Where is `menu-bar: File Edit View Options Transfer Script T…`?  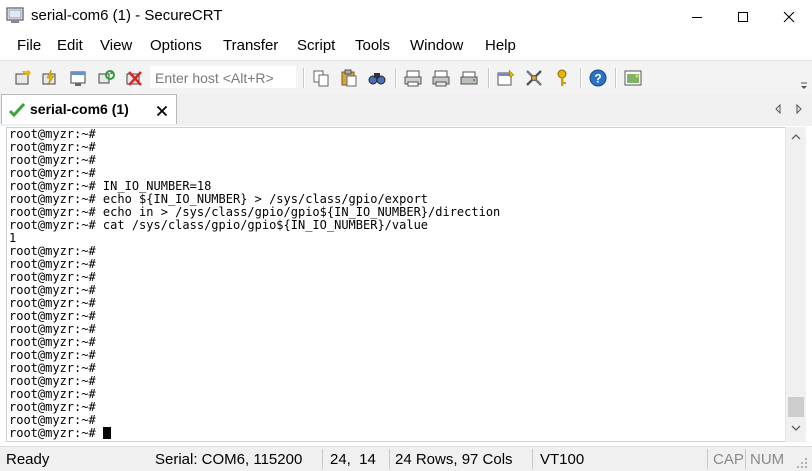 menu-bar: File Edit View Options Transfer Script T… is located at coordinates (406, 46).